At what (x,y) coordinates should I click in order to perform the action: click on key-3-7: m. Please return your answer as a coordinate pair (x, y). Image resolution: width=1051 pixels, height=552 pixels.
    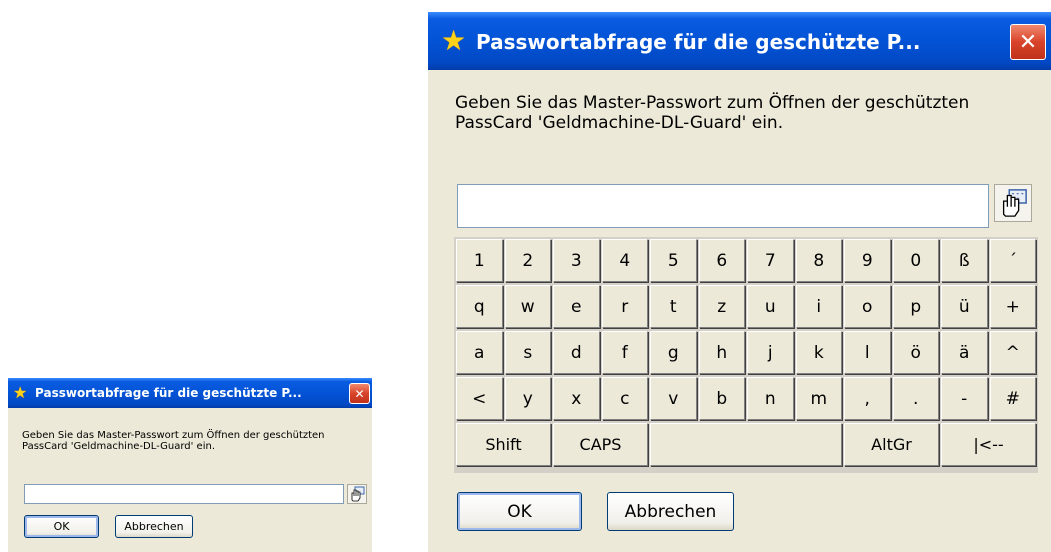
    Looking at the image, I should click on (818, 398).